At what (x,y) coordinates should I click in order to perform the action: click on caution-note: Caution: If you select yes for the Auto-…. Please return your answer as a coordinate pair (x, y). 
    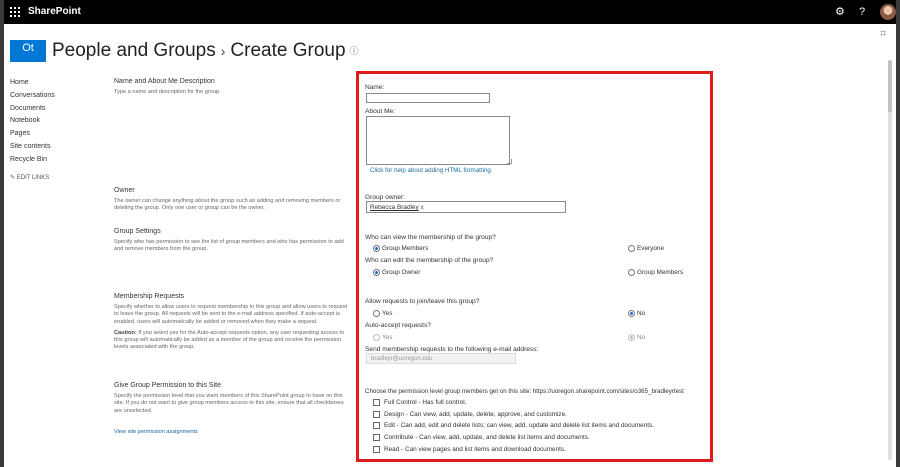
    Looking at the image, I should click on (232, 341).